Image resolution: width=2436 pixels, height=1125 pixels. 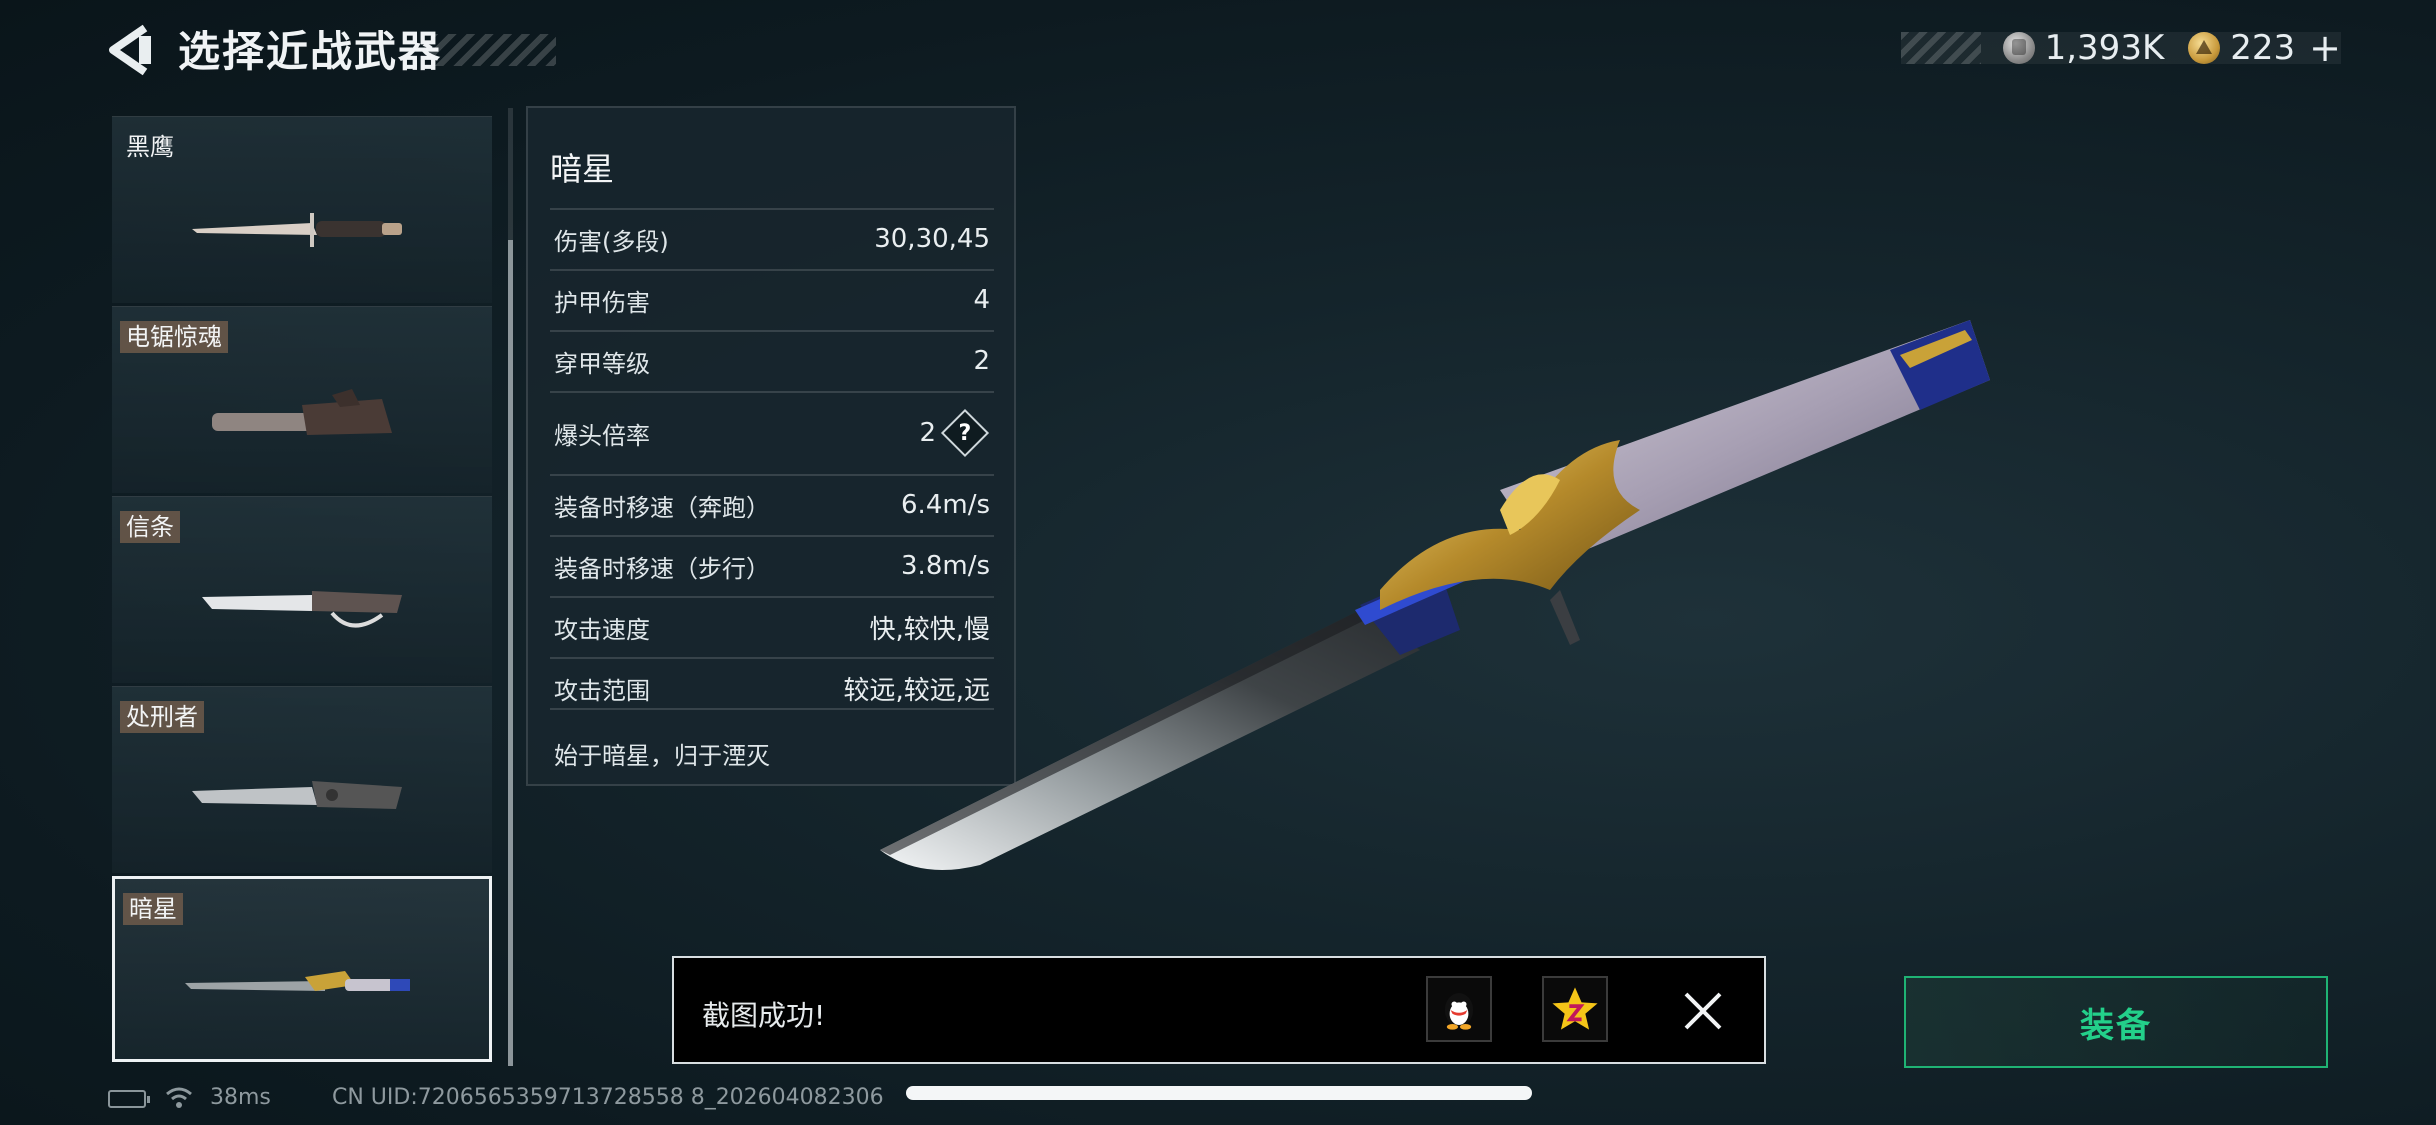 I want to click on weapon-item-xintiao: 信条, so click(x=302, y=589).